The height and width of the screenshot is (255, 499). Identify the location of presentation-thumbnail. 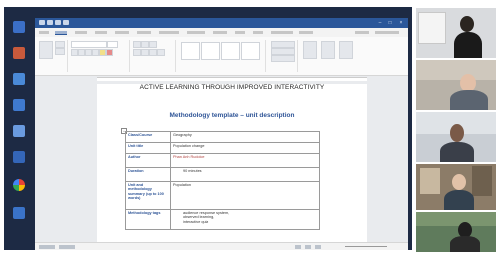
(432, 28).